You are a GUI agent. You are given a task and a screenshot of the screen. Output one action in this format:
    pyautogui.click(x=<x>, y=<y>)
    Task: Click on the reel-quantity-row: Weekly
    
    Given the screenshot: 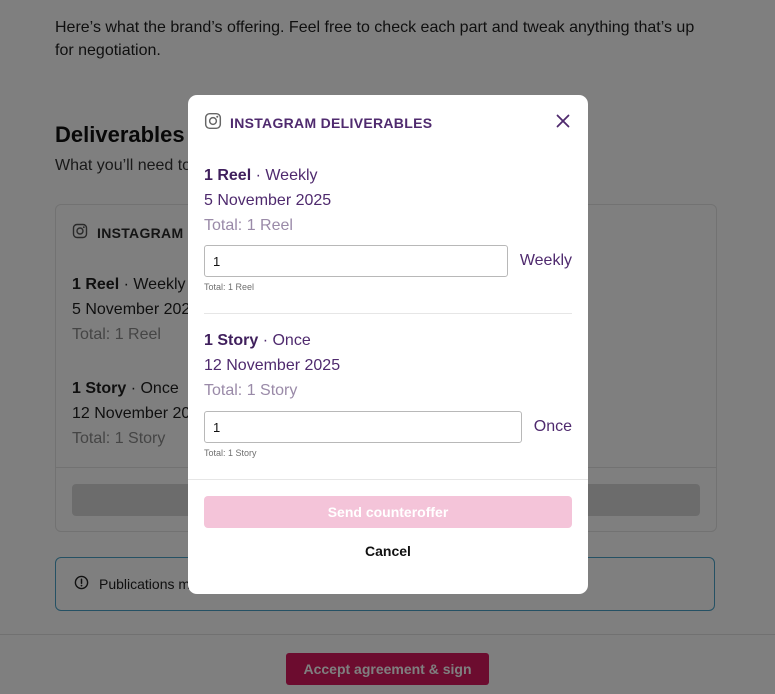 What is the action you would take?
    pyautogui.click(x=388, y=261)
    